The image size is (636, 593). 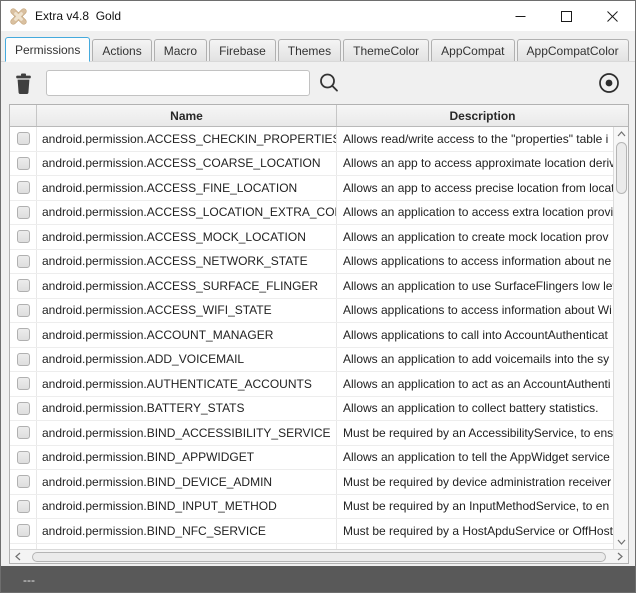 I want to click on tab-label: Actions, so click(x=122, y=50).